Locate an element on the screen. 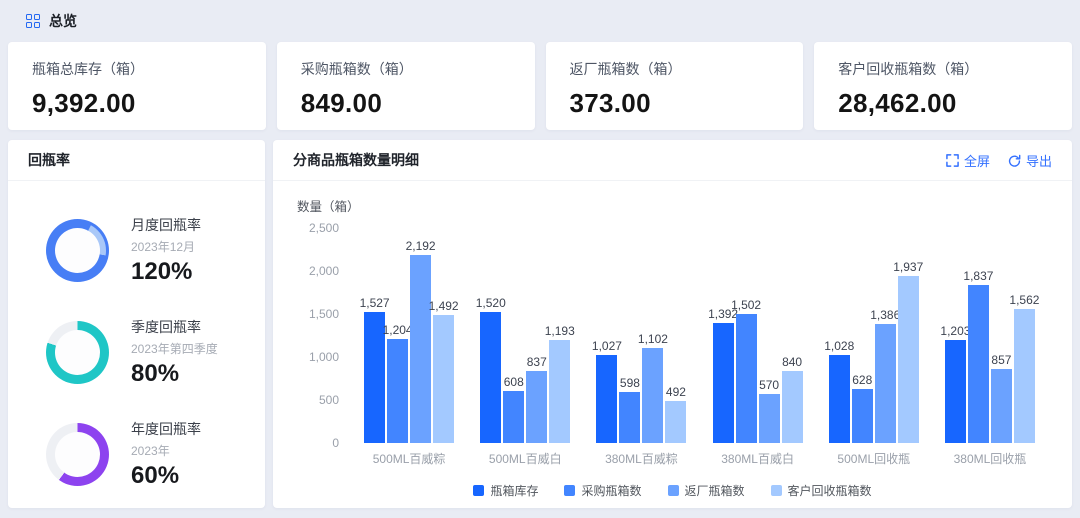 This screenshot has height=518, width=1080. return-rate-panel-header: 回瓶率 is located at coordinates (136, 160).